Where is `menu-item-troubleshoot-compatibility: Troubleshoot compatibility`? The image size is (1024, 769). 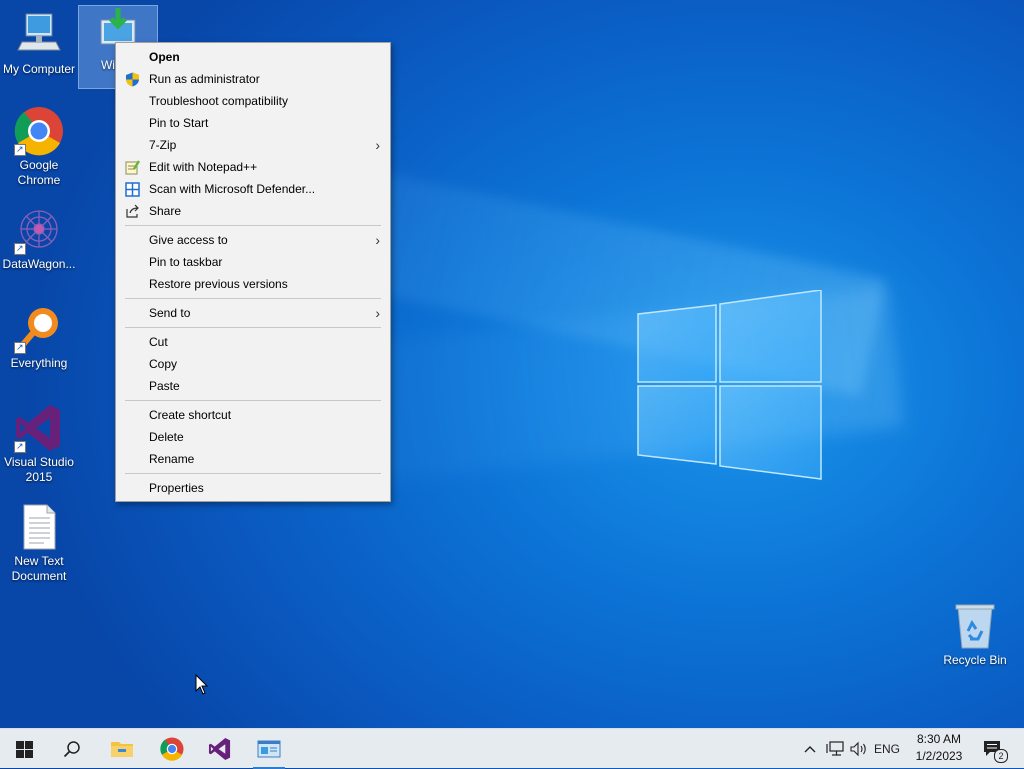 menu-item-troubleshoot-compatibility: Troubleshoot compatibility is located at coordinates (253, 101).